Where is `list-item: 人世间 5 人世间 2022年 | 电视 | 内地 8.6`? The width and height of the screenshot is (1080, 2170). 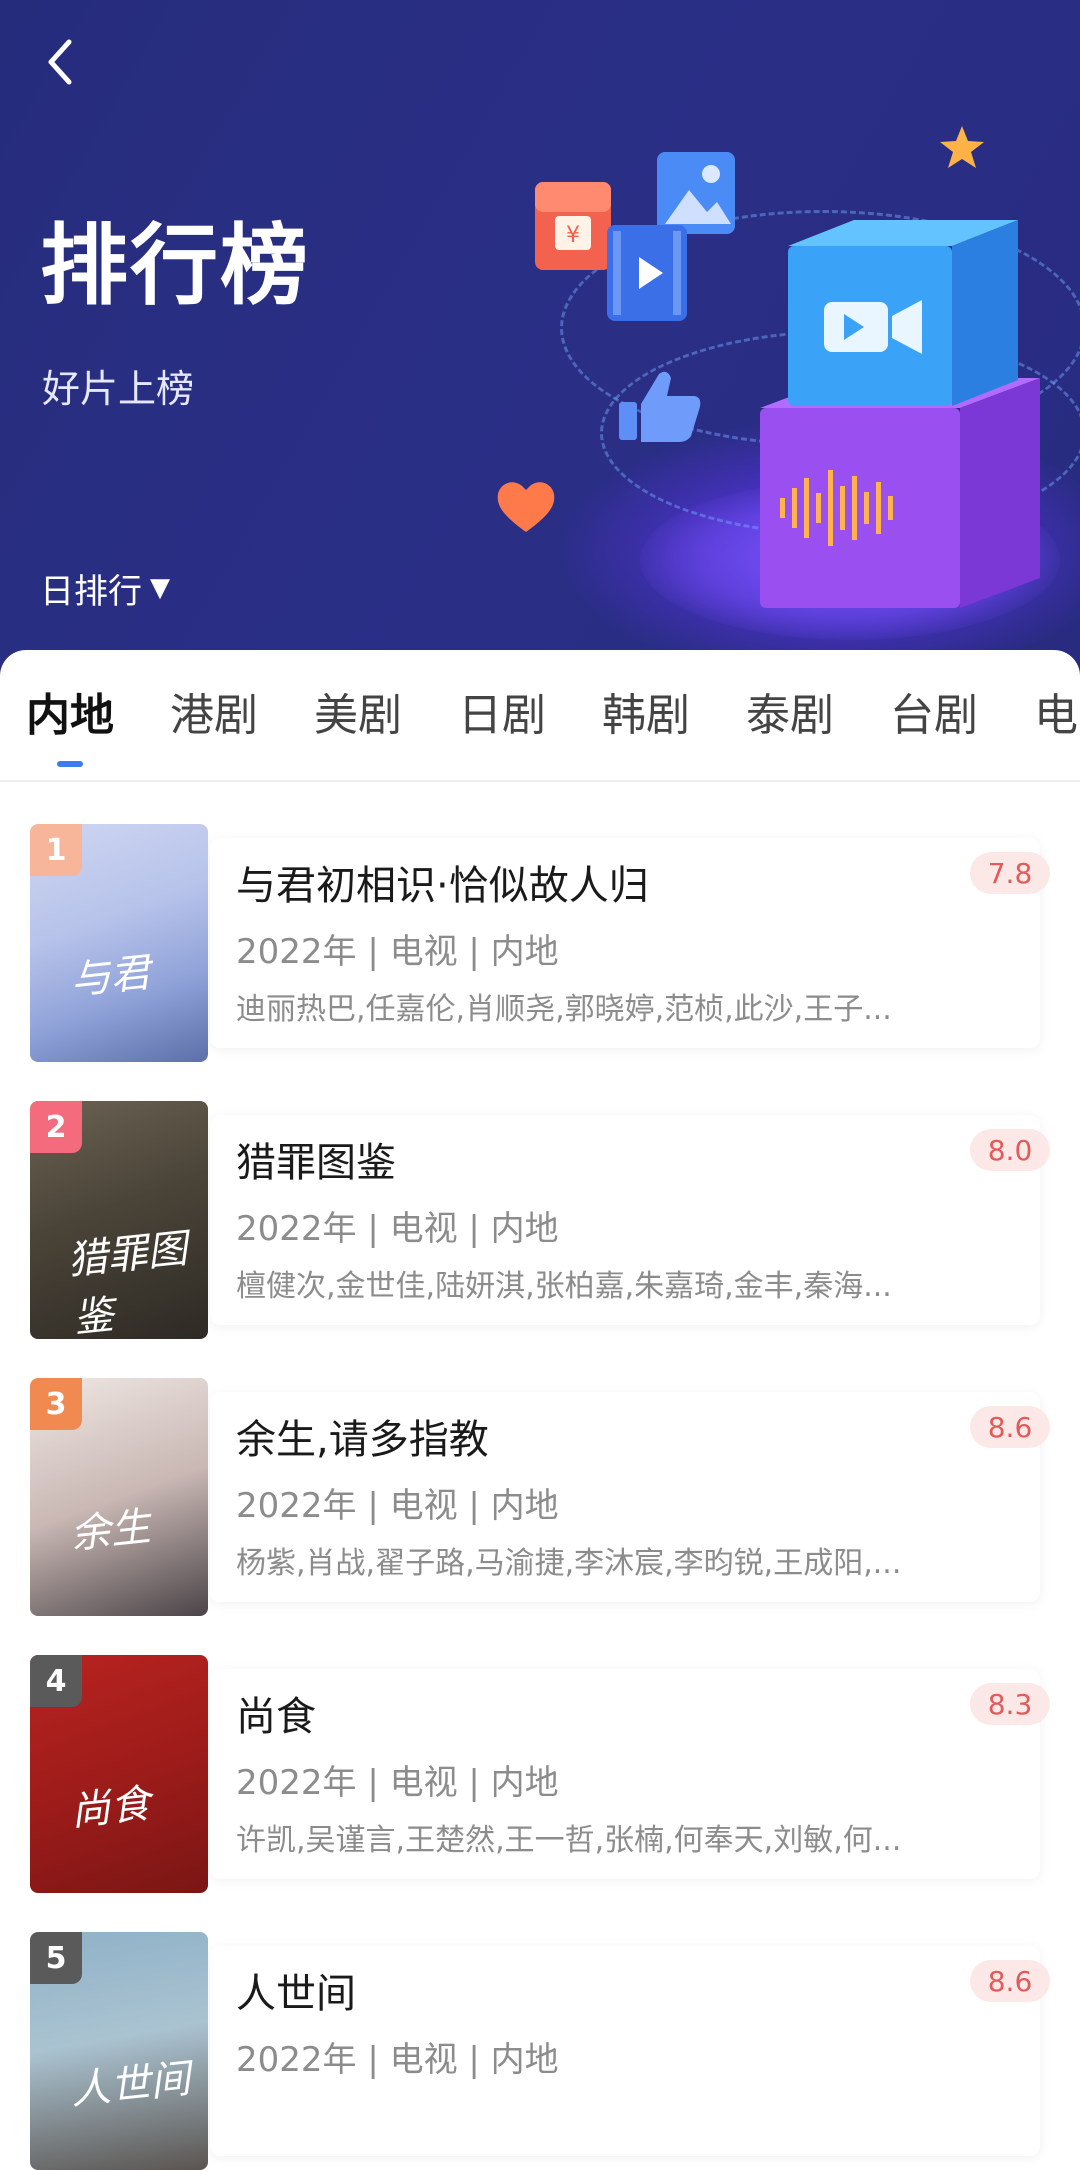 list-item: 人世间 5 人世间 2022年 | 电视 | 内地 8.6 is located at coordinates (540, 2051).